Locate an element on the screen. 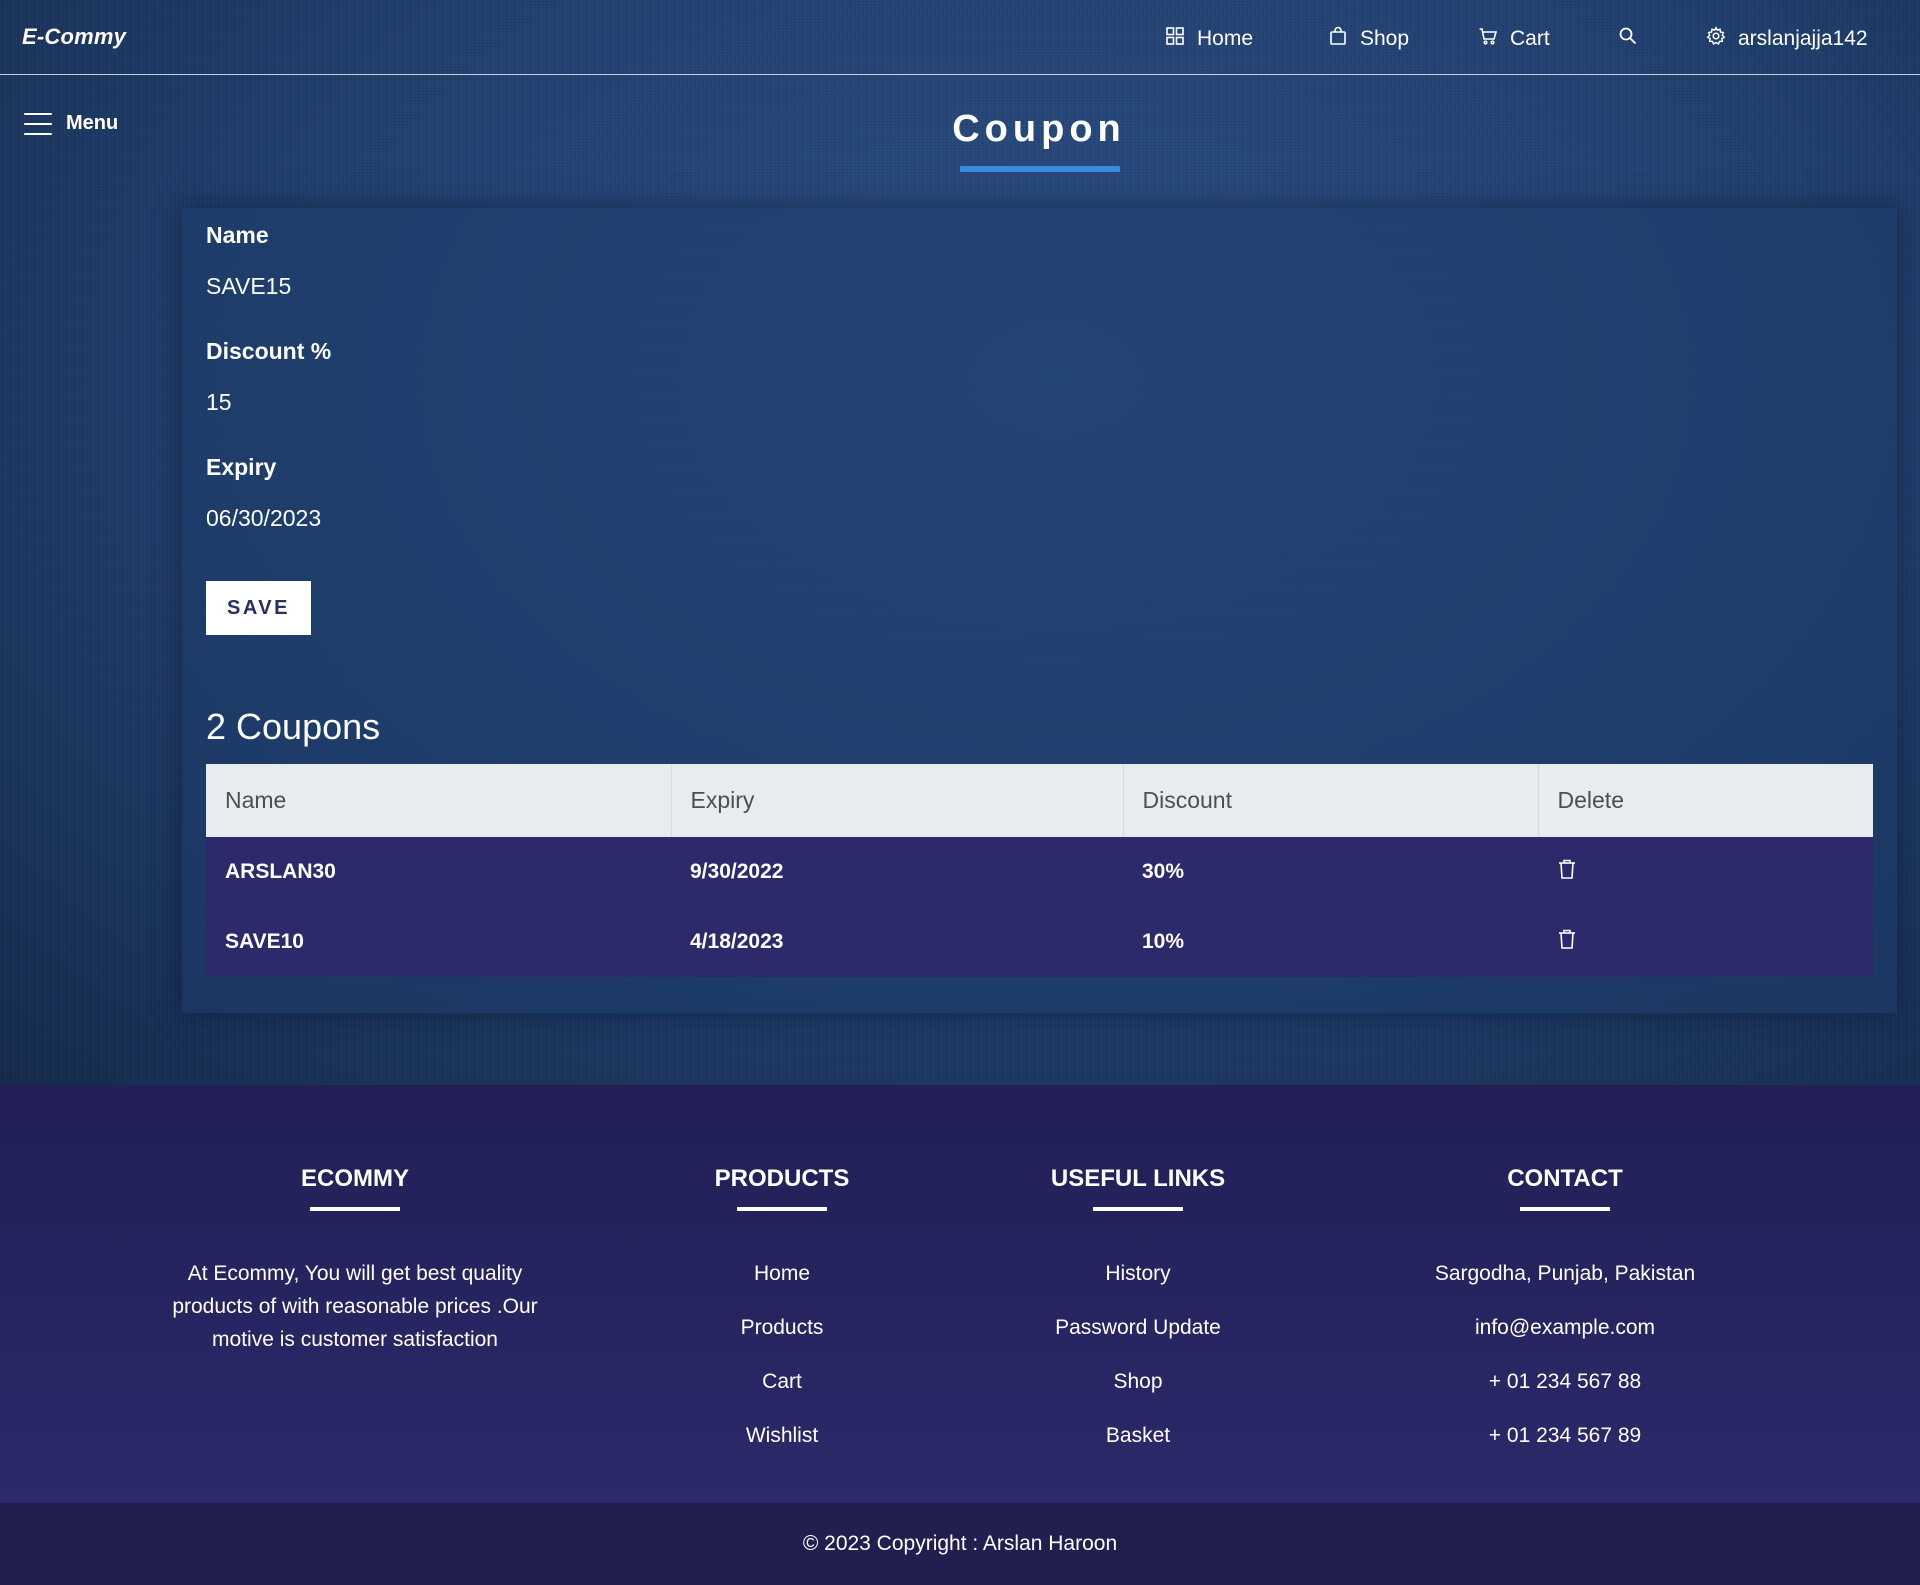 This screenshot has height=1585, width=1920. user-settings-link: arslanjajja142 is located at coordinates (1787, 39).